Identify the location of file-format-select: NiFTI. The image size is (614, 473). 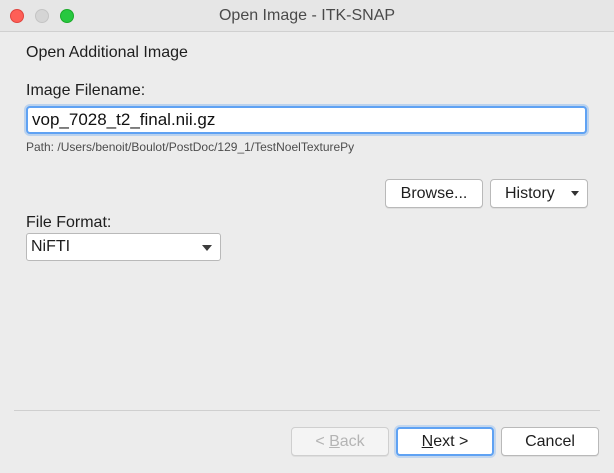
(123, 247).